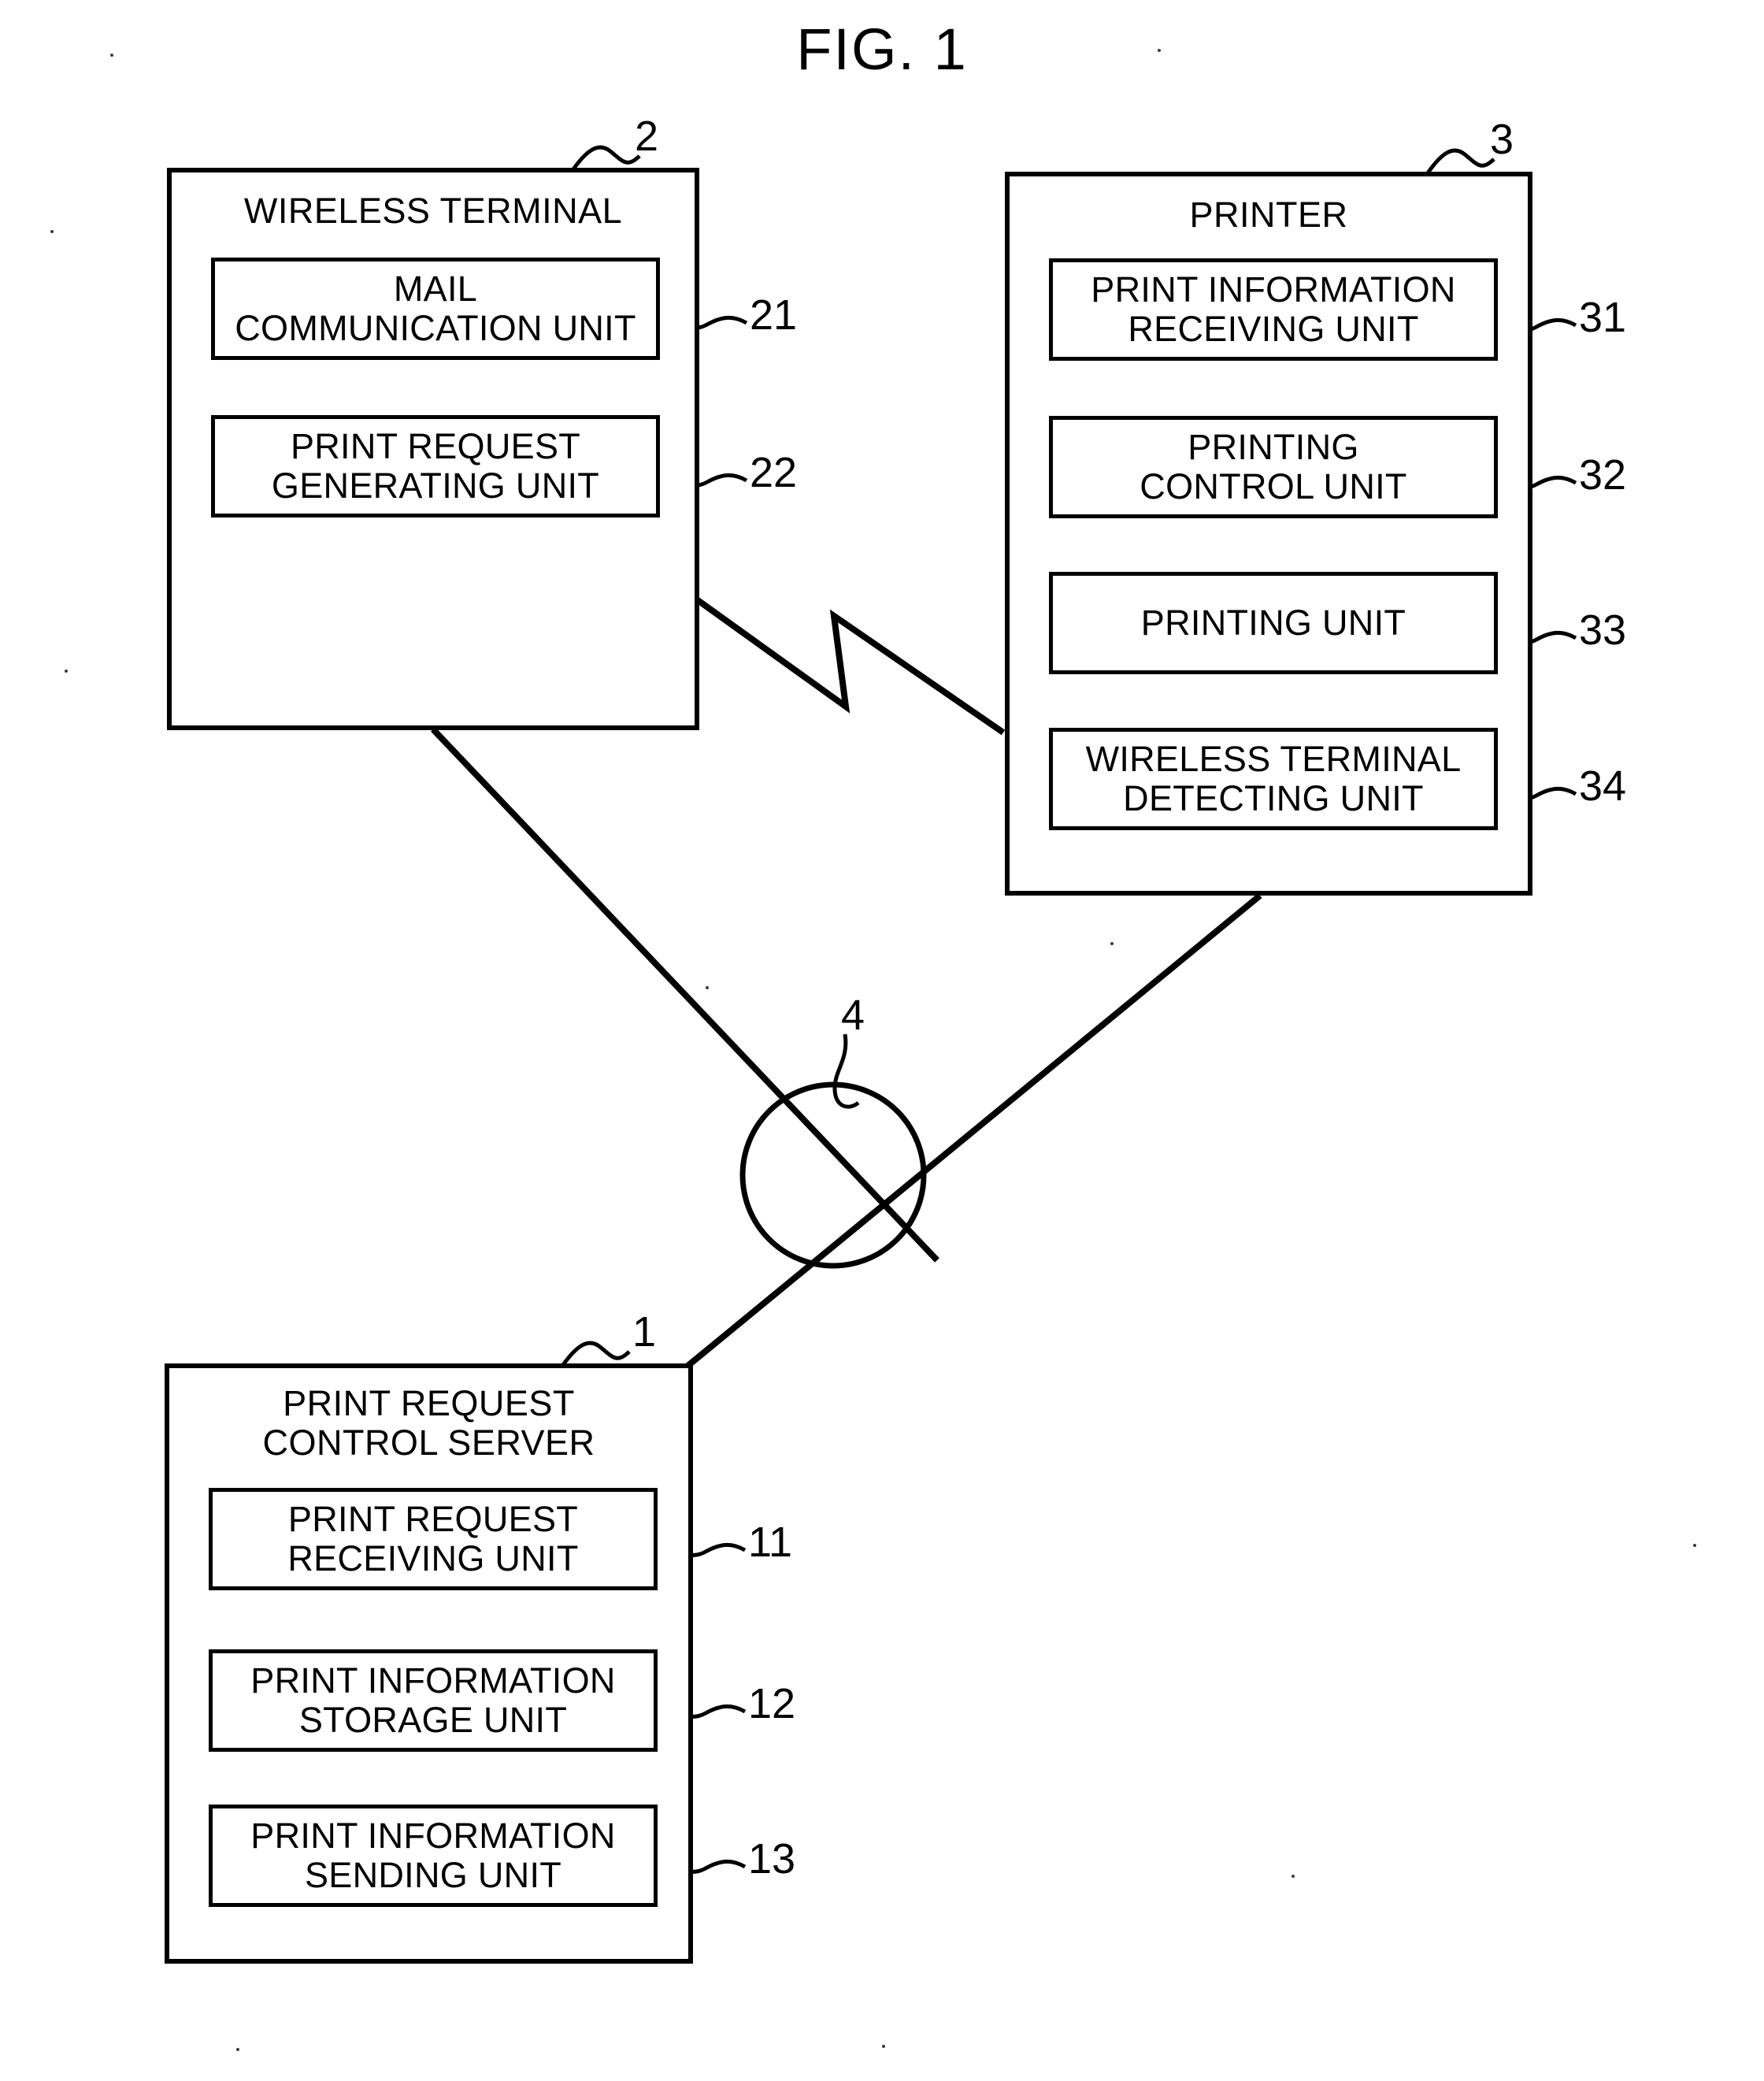  I want to click on unit-print-request-receiving-label: PRINT REQUEST RECEIVING UNIT, so click(433, 1539).